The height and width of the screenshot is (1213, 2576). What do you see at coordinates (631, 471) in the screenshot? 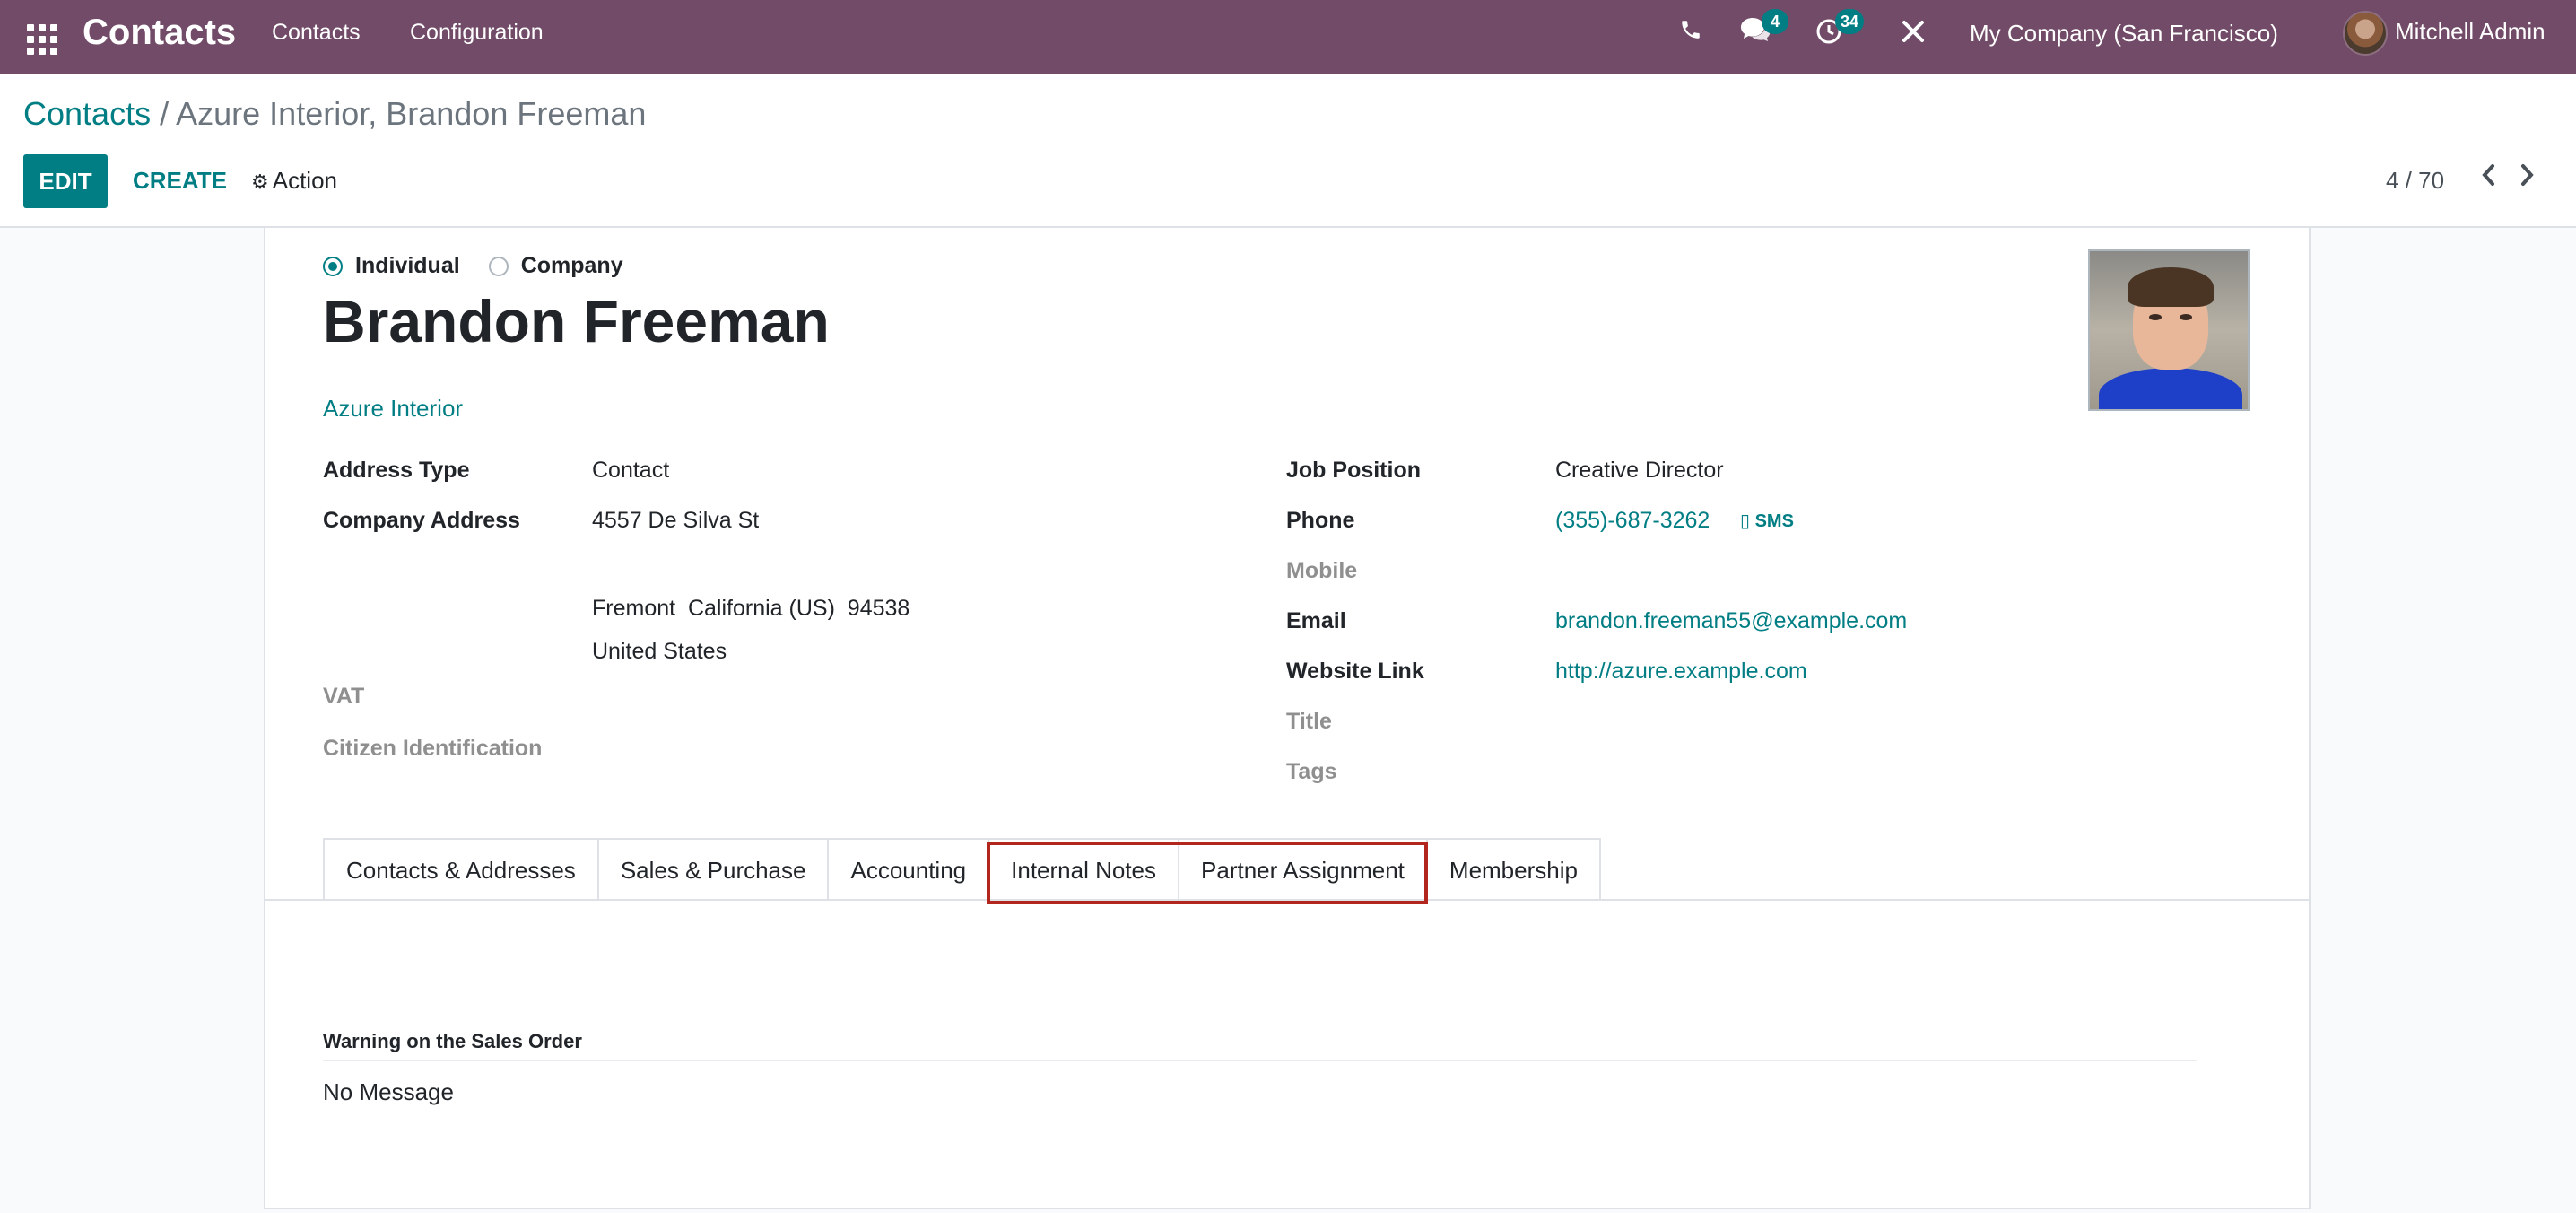
I see `address-type-value: Contact` at bounding box center [631, 471].